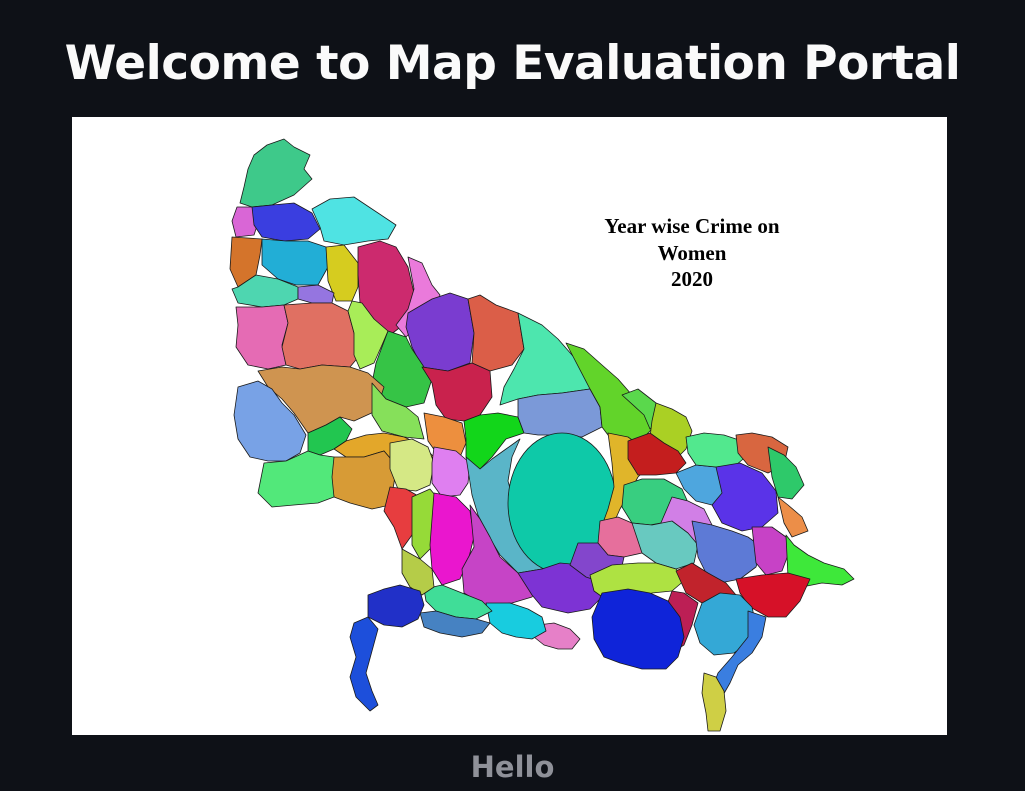 Image resolution: width=1025 pixels, height=791 pixels. I want to click on map-heading-line: Year wise Crime on, so click(692, 226).